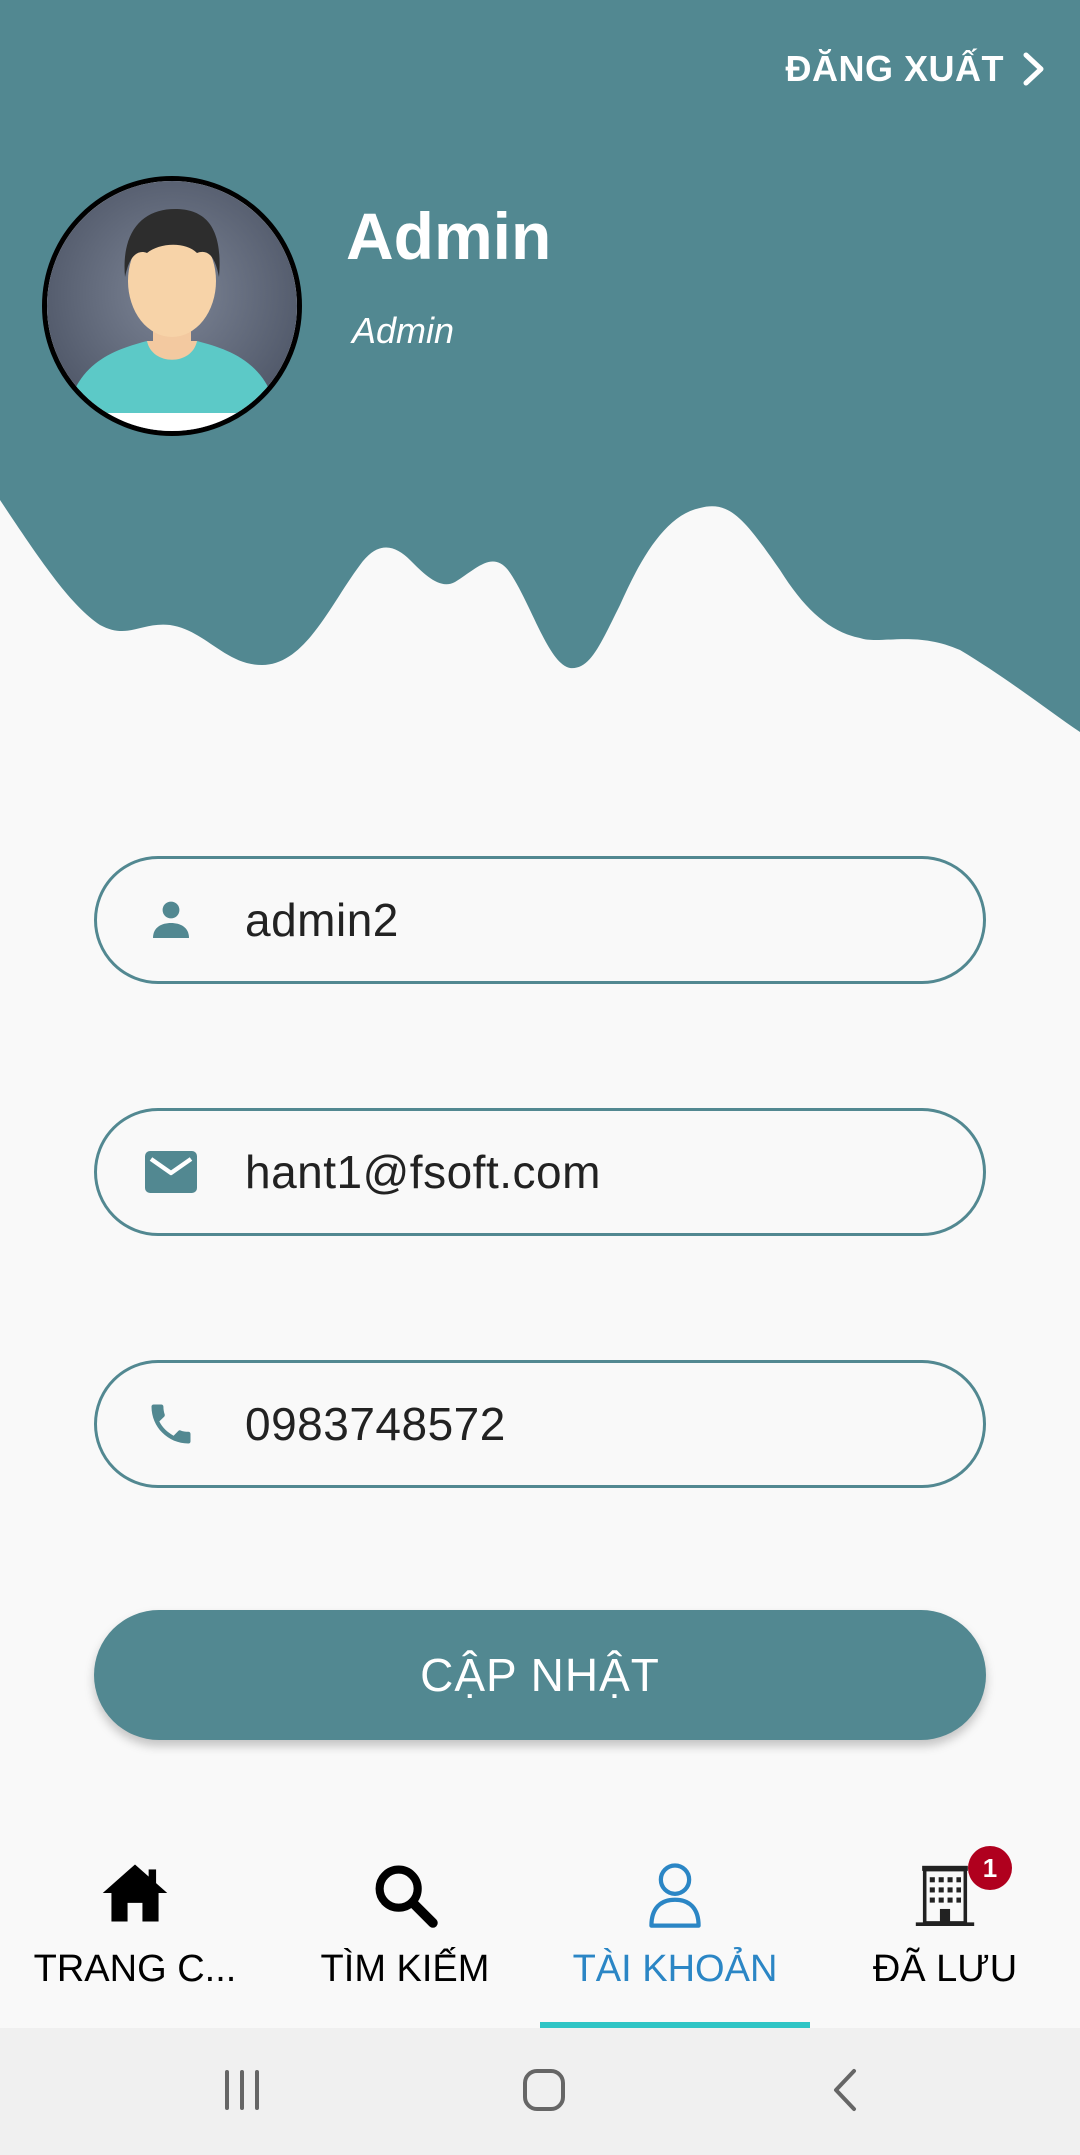 The image size is (1080, 2155). I want to click on search-icon, so click(405, 1895).